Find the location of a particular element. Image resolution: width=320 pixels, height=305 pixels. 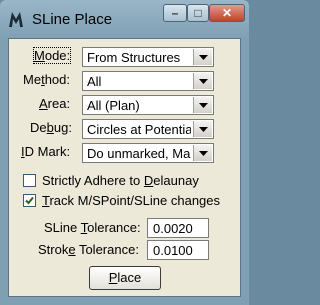

minimize-button: – is located at coordinates (175, 13).